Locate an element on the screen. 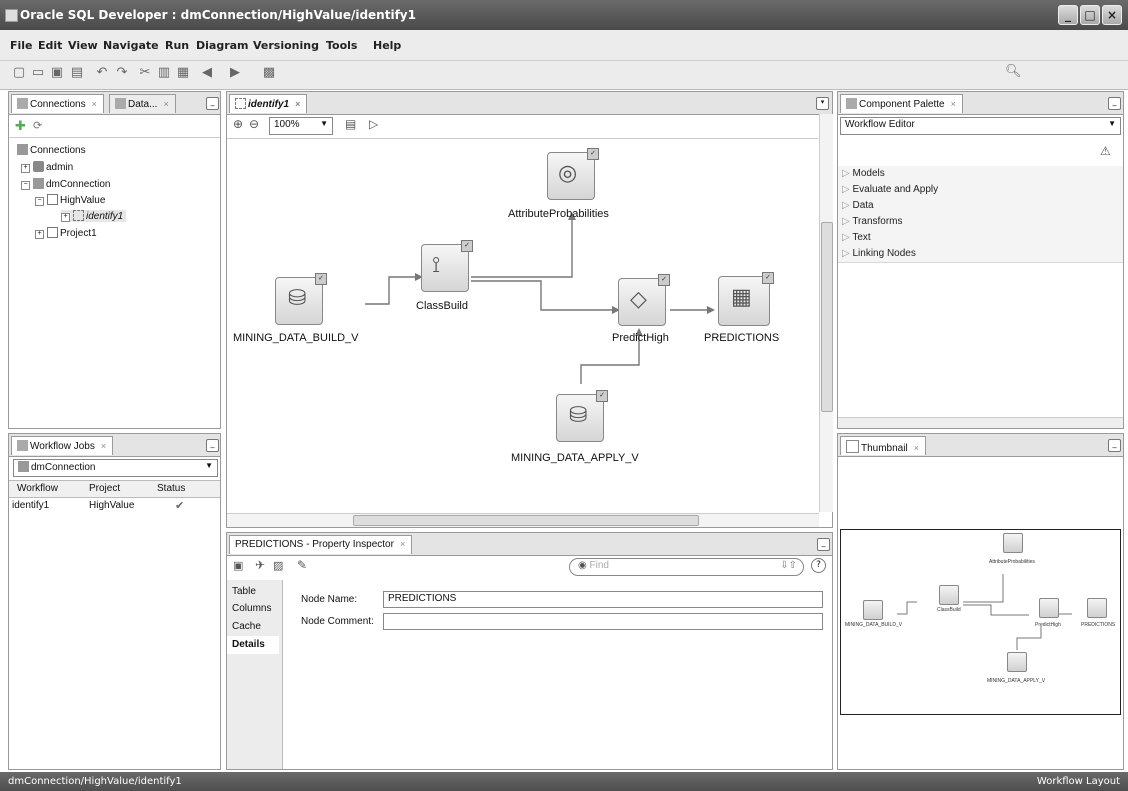  node-build-data: ⛁ ✓ is located at coordinates (301, 299).